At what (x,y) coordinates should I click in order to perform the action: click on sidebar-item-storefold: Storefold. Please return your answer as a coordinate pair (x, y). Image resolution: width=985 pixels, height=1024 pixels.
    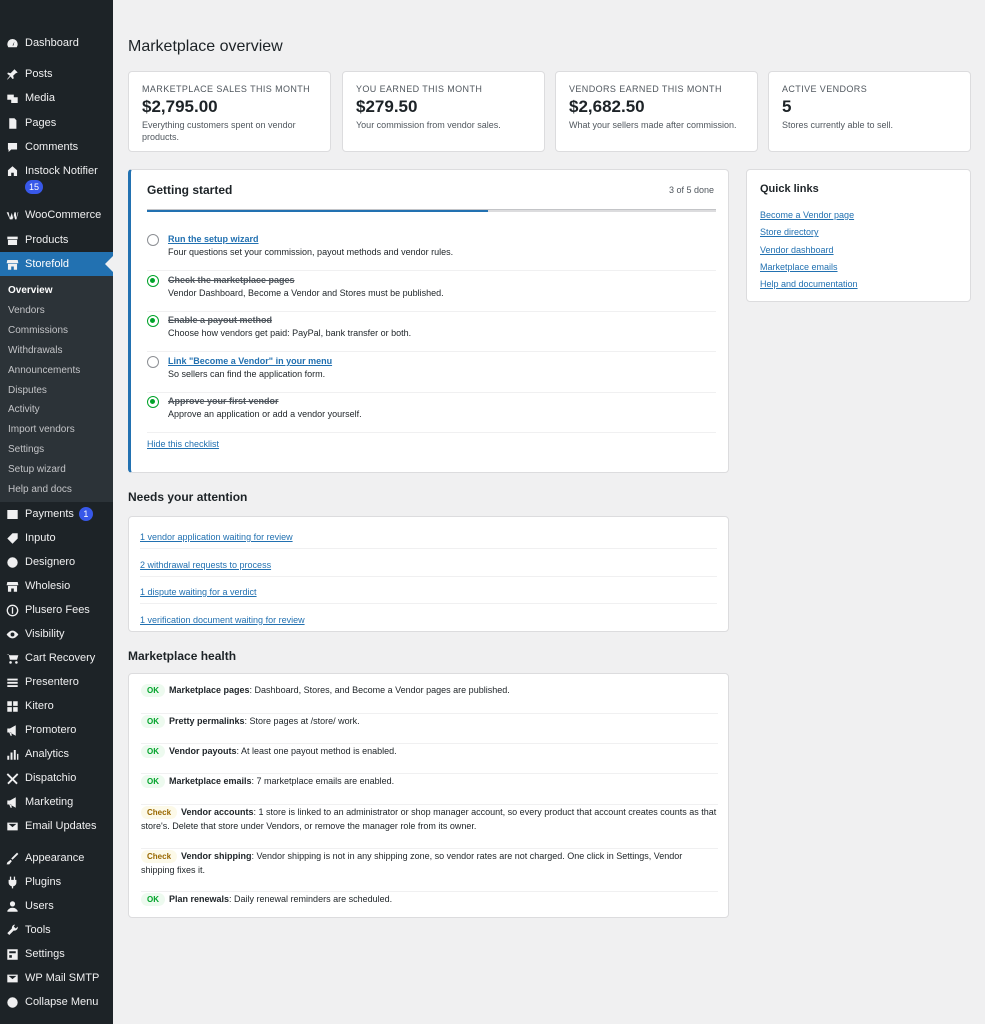
    Looking at the image, I should click on (56, 264).